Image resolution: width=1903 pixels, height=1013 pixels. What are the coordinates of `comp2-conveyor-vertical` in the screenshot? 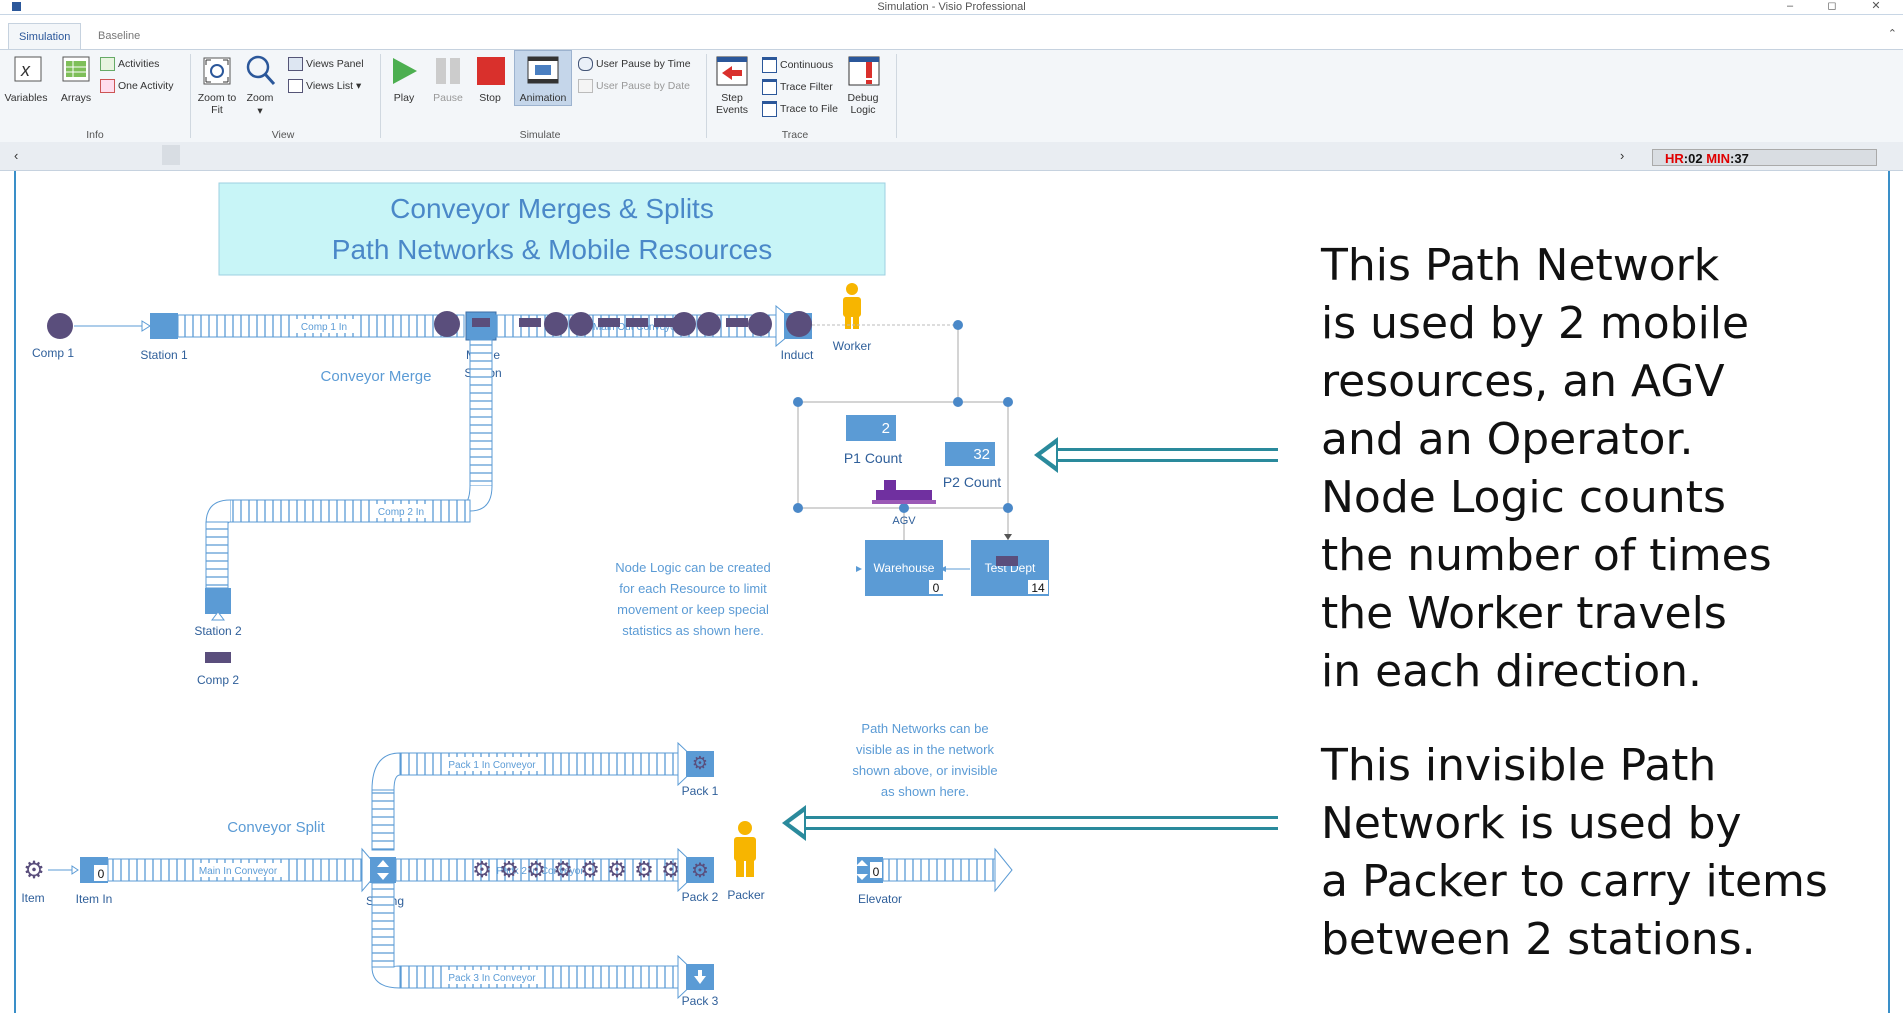 It's located at (217, 555).